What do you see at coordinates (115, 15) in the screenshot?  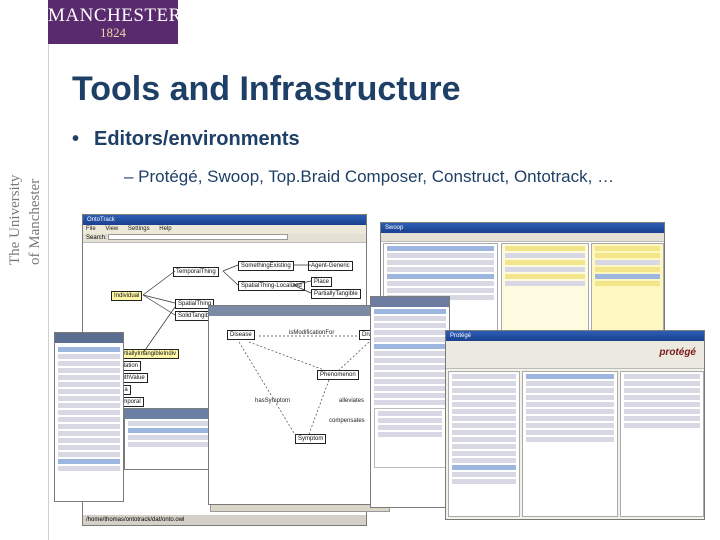 I see `logo-name: MANCHESTER` at bounding box center [115, 15].